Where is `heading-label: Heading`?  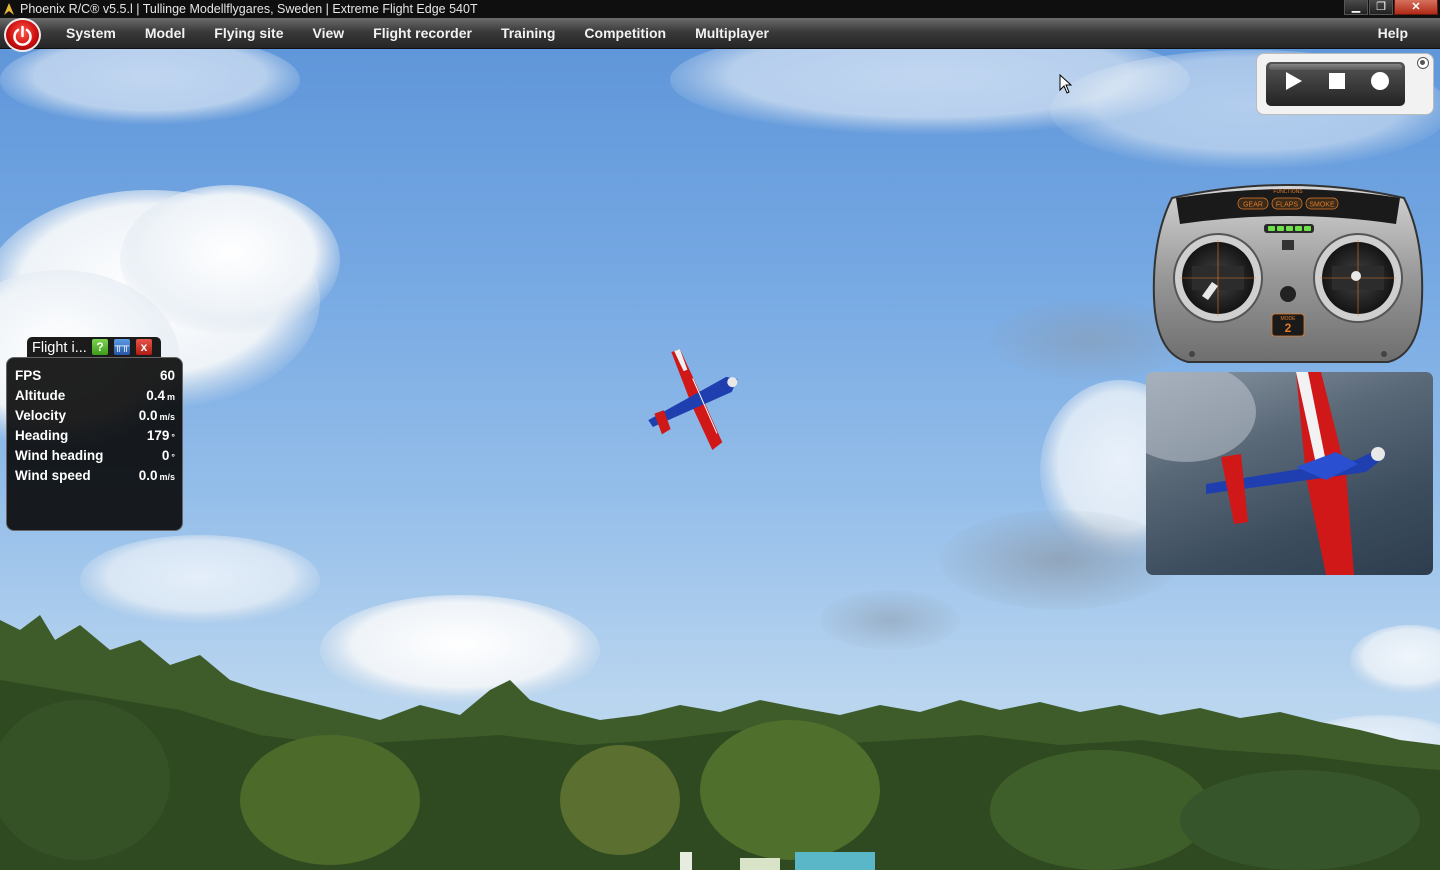
heading-label: Heading is located at coordinates (42, 435).